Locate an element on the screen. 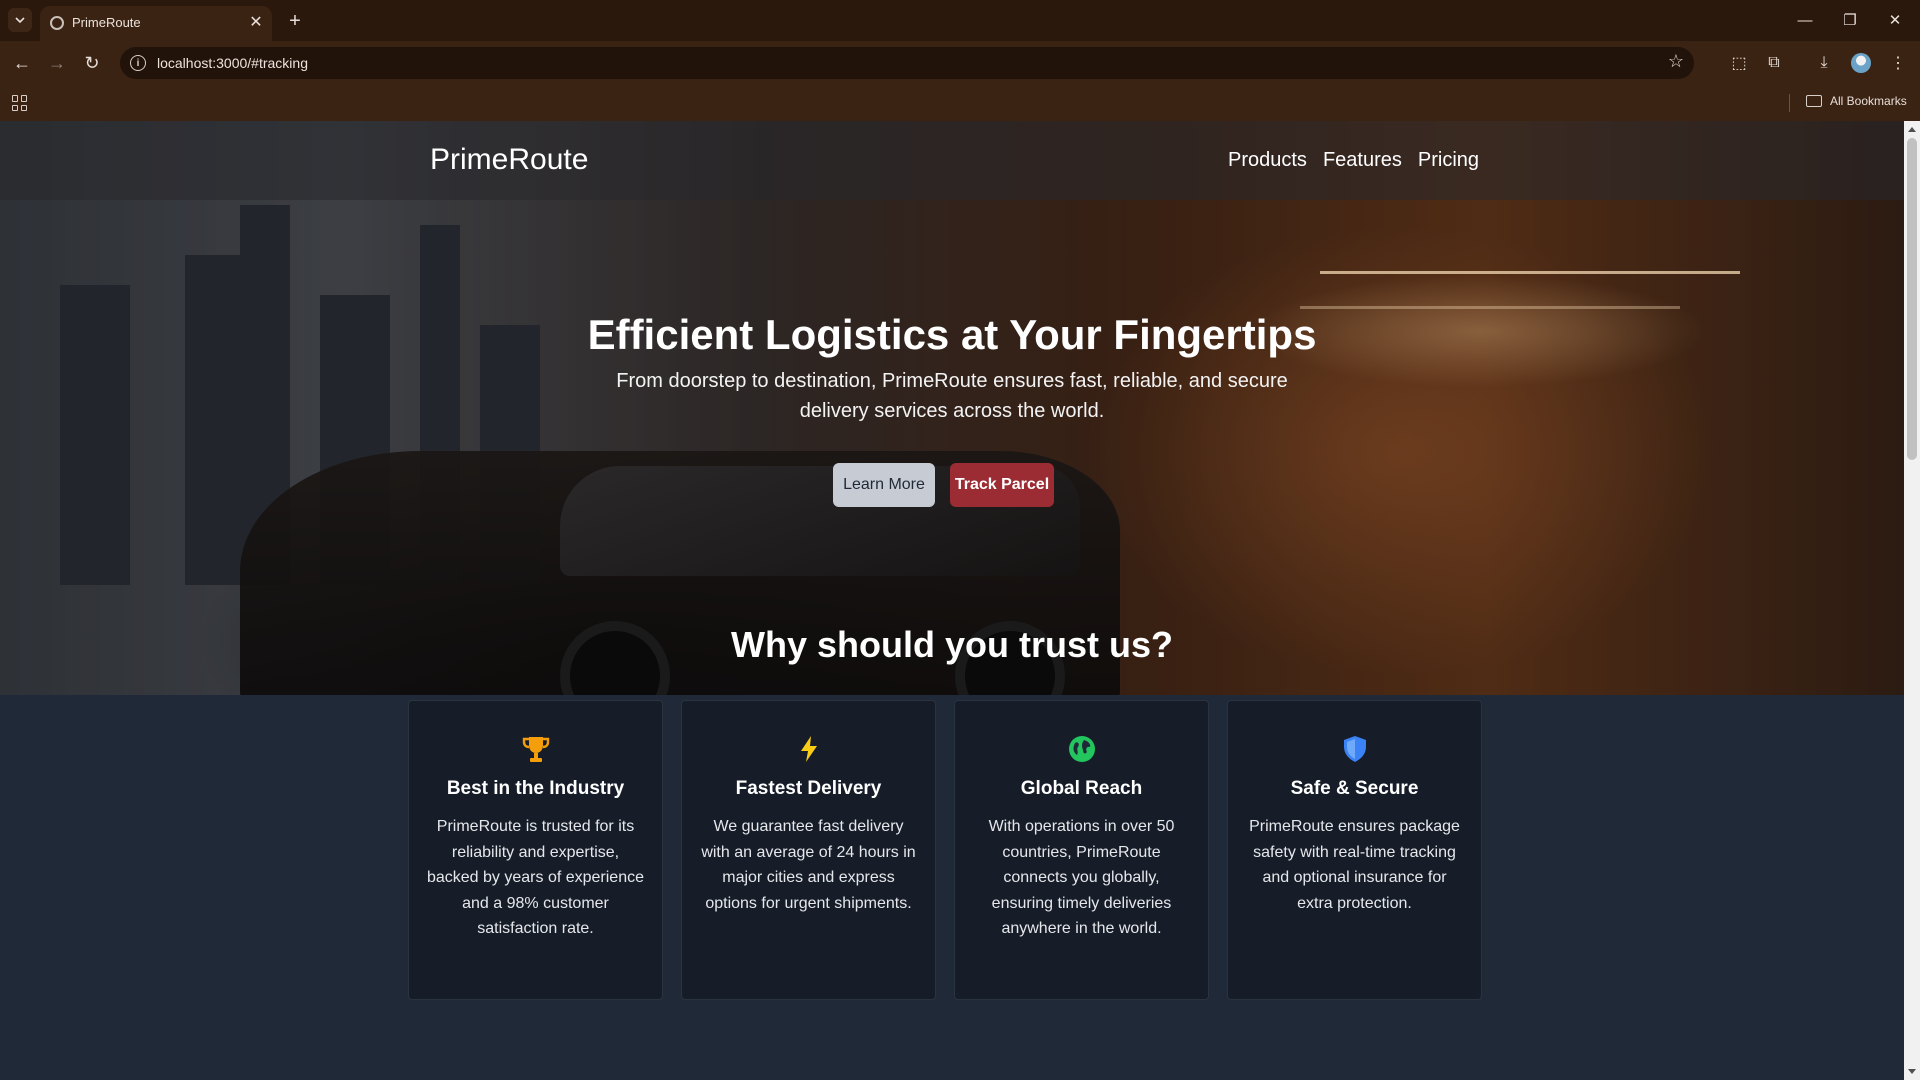 The width and height of the screenshot is (1920, 1080). card-title: Safe & Secure is located at coordinates (1354, 788).